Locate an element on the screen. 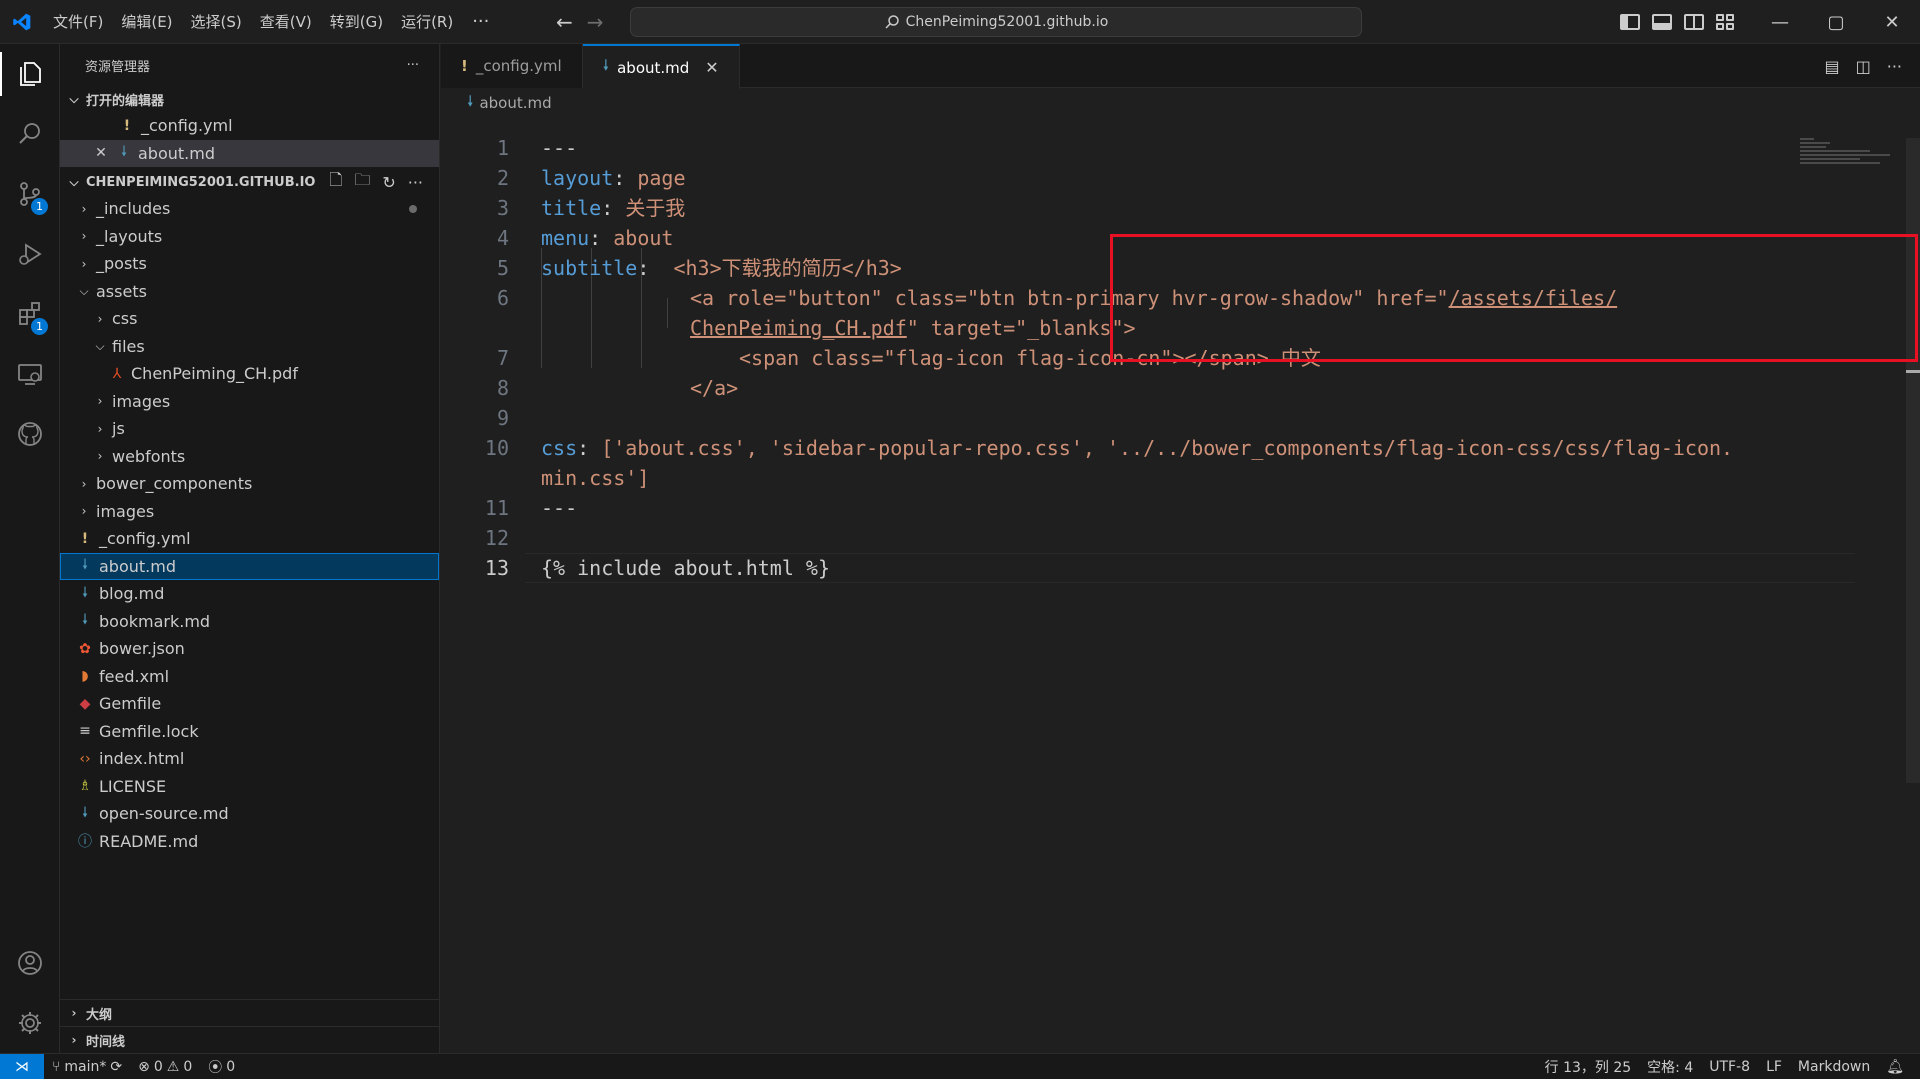  refresh-icon: ↻ is located at coordinates (388, 182).